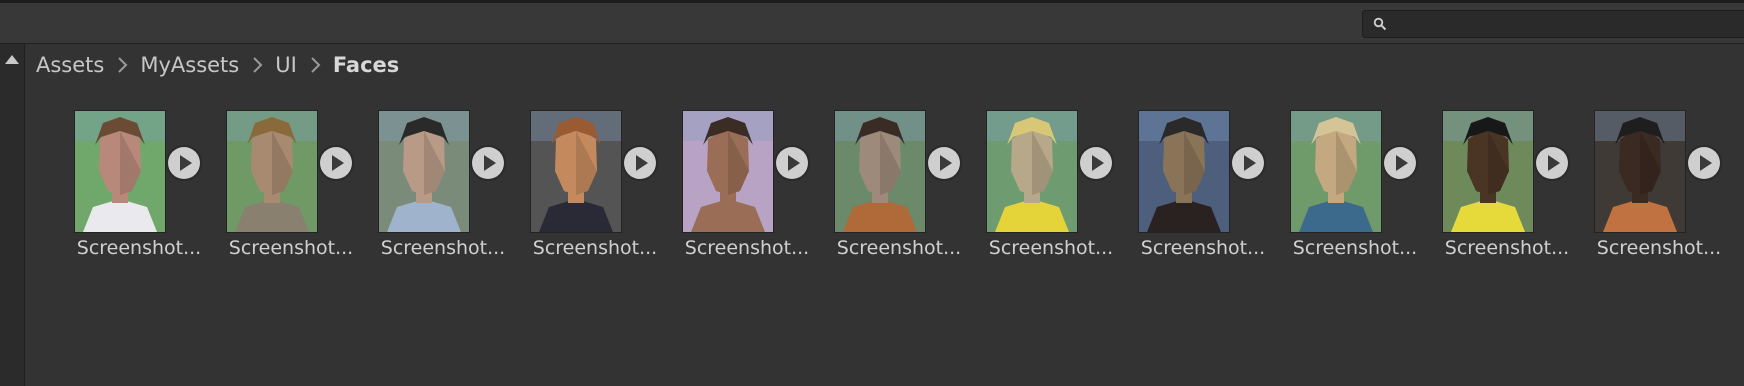  I want to click on breadcrumb: Assets MyAssets UI Faces, so click(217, 65).